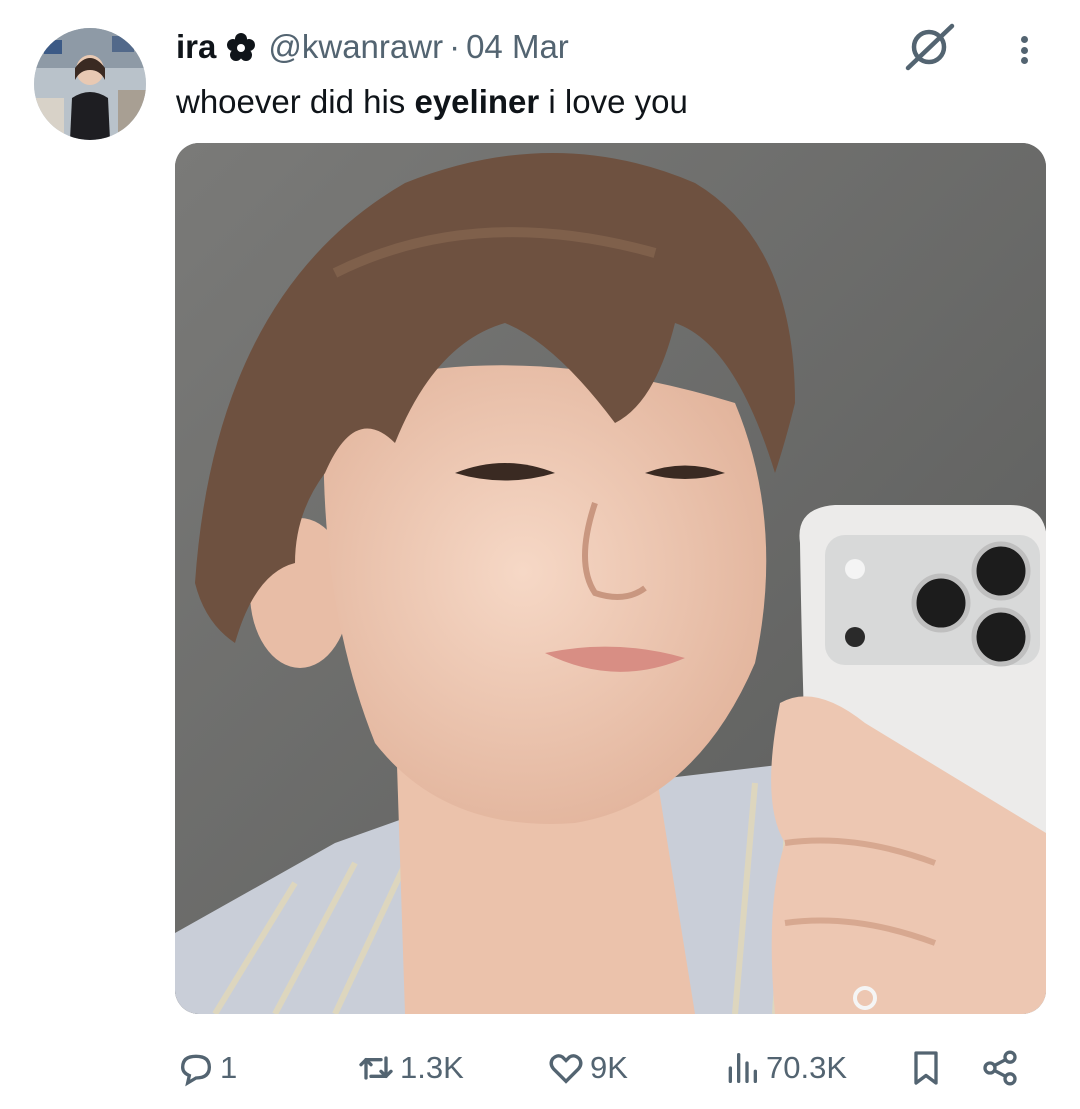 The image size is (1080, 1109). What do you see at coordinates (609, 1067) in the screenshot?
I see `like-count: 9K` at bounding box center [609, 1067].